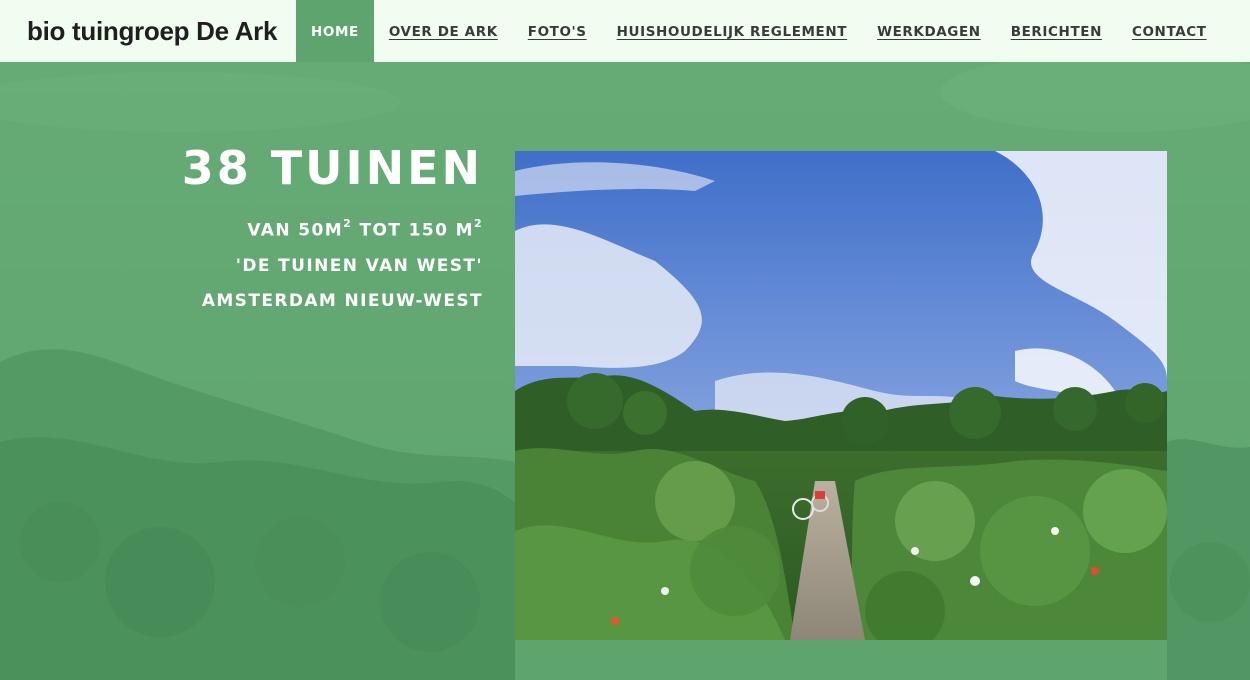 The image size is (1250, 680). Describe the element at coordinates (929, 31) in the screenshot. I see `nav-item-werkdagen: WERKDAGEN` at that location.